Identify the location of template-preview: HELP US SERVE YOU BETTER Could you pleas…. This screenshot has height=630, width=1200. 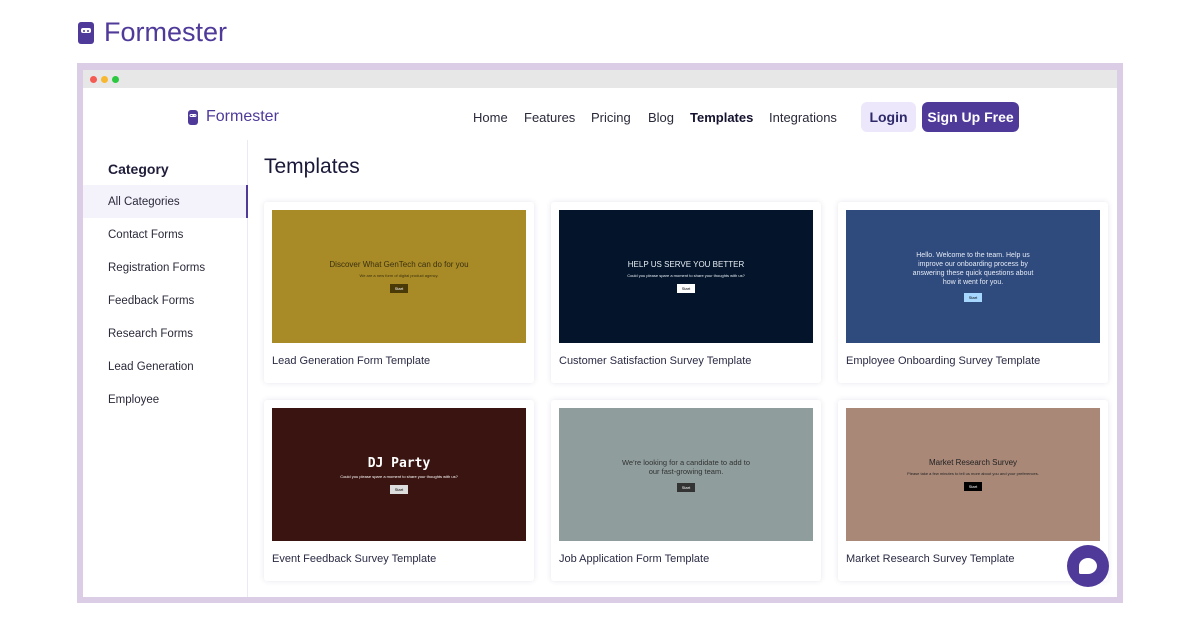
(686, 276).